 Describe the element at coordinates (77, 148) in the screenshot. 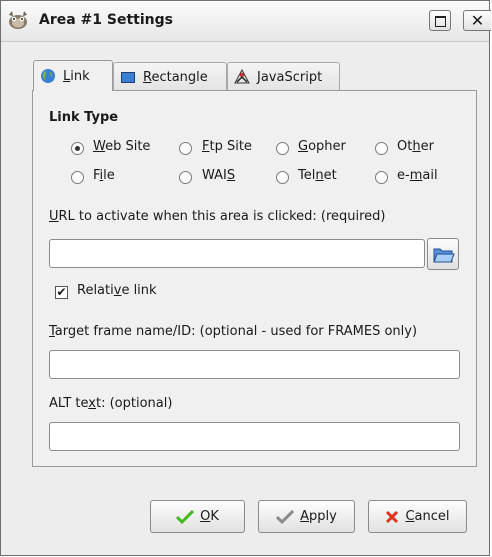

I see `radio-web-site` at that location.